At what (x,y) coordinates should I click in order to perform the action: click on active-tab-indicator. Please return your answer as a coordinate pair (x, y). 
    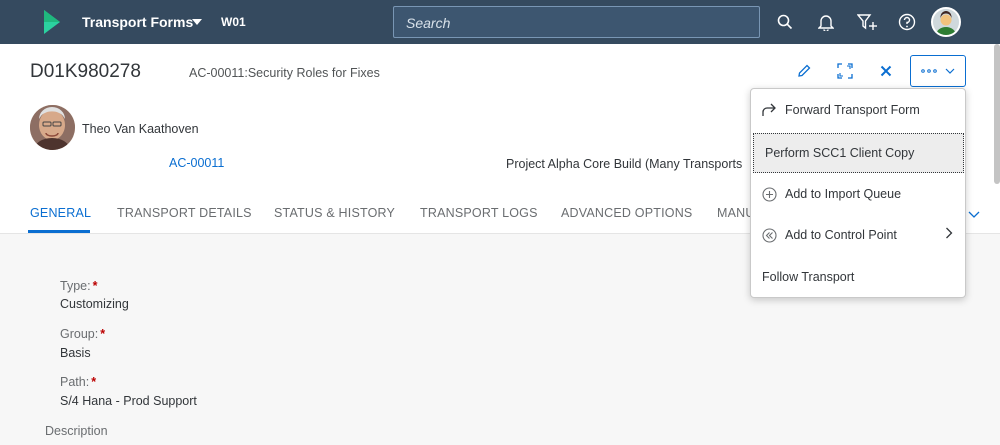
    Looking at the image, I should click on (59, 231).